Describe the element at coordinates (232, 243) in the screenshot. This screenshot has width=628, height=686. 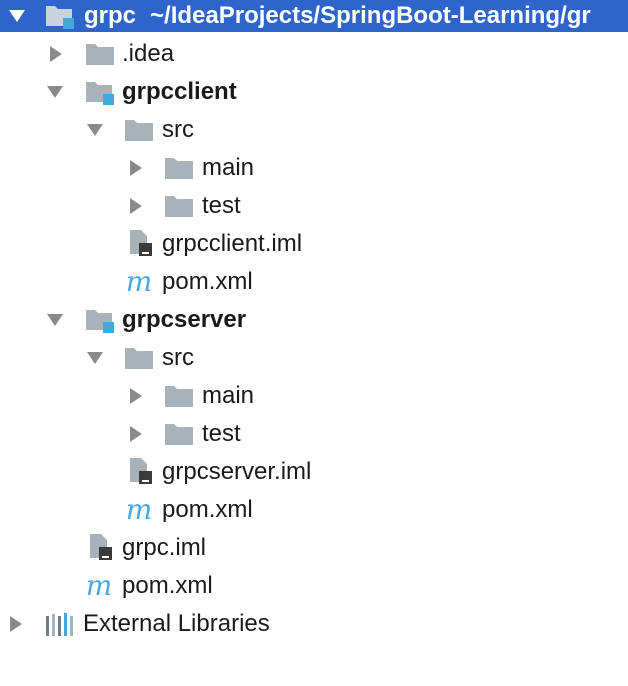
I see `tree-item-label: grpcclient.iml` at that location.